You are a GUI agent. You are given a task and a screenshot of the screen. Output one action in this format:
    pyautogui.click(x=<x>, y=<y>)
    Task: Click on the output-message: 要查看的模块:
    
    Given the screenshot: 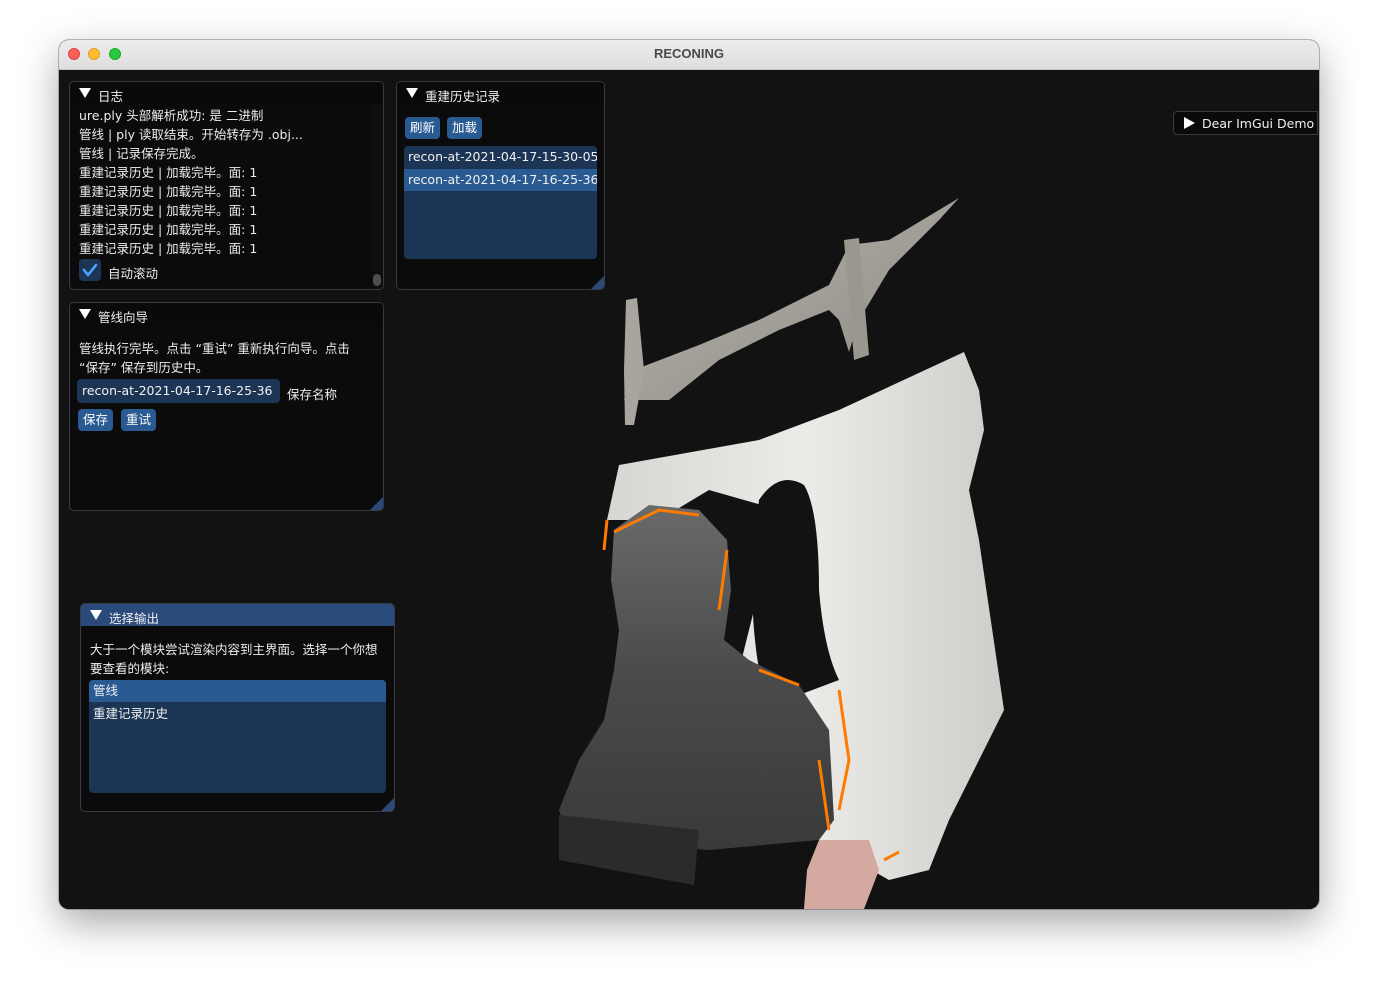 What is the action you would take?
    pyautogui.click(x=130, y=668)
    